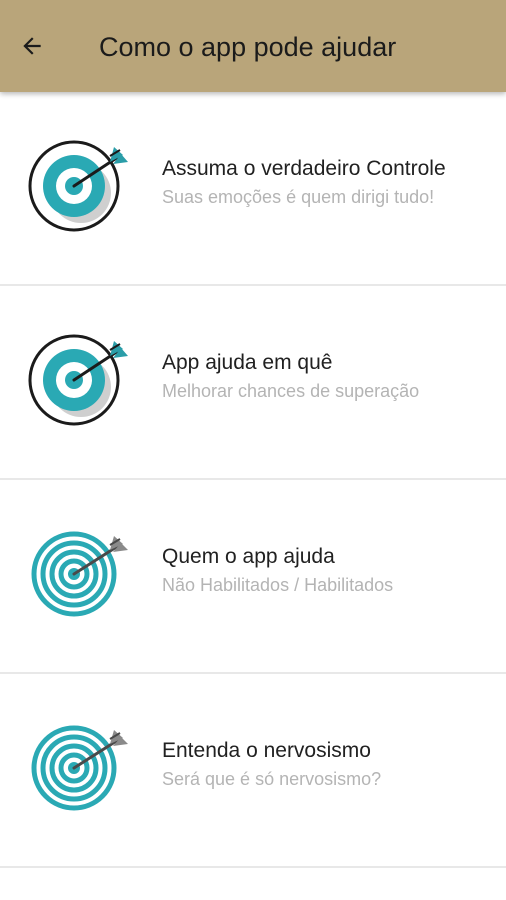  I want to click on list-item-subtitle: Melhorar chances de superação, so click(291, 391).